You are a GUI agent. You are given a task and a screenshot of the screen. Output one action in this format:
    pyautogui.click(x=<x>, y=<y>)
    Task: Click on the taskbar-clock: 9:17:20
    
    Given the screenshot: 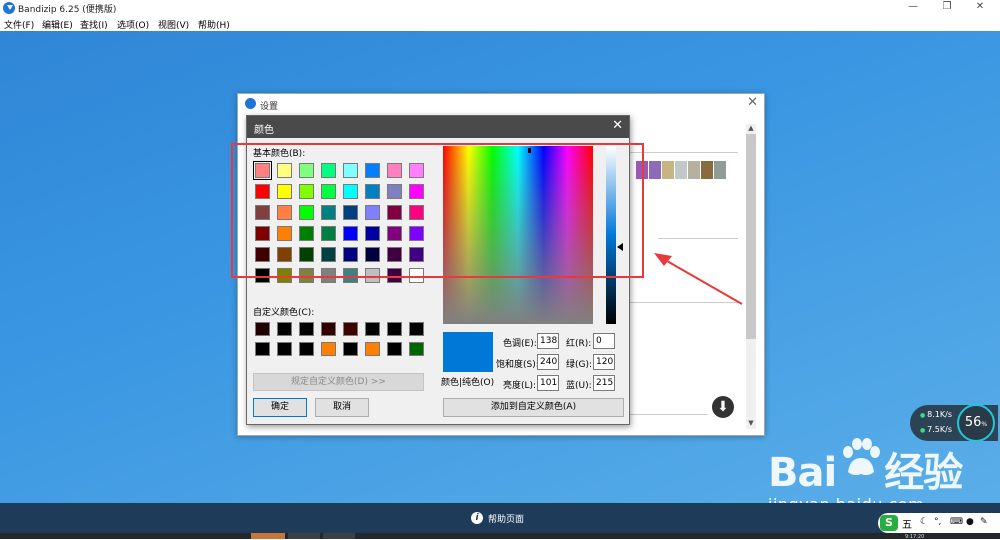 What is the action you would take?
    pyautogui.click(x=915, y=537)
    